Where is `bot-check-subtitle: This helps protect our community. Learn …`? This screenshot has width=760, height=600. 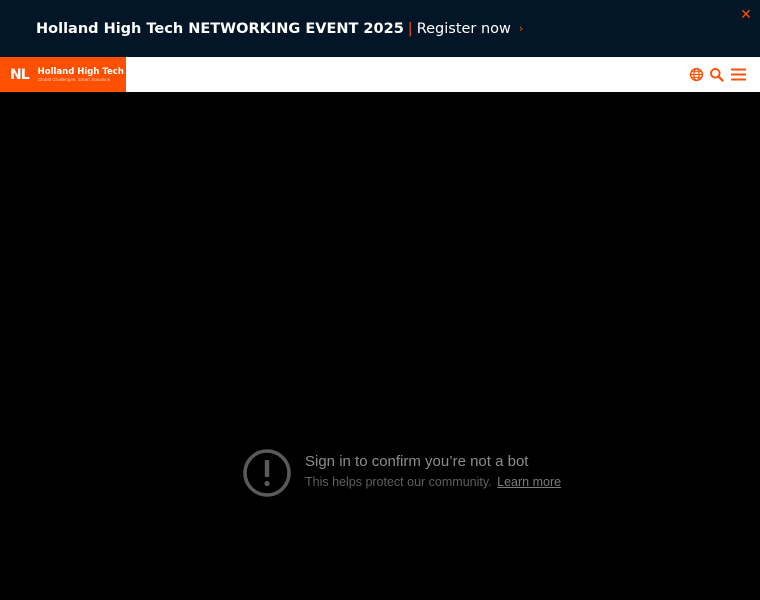 bot-check-subtitle: This helps protect our community. Learn … is located at coordinates (433, 482).